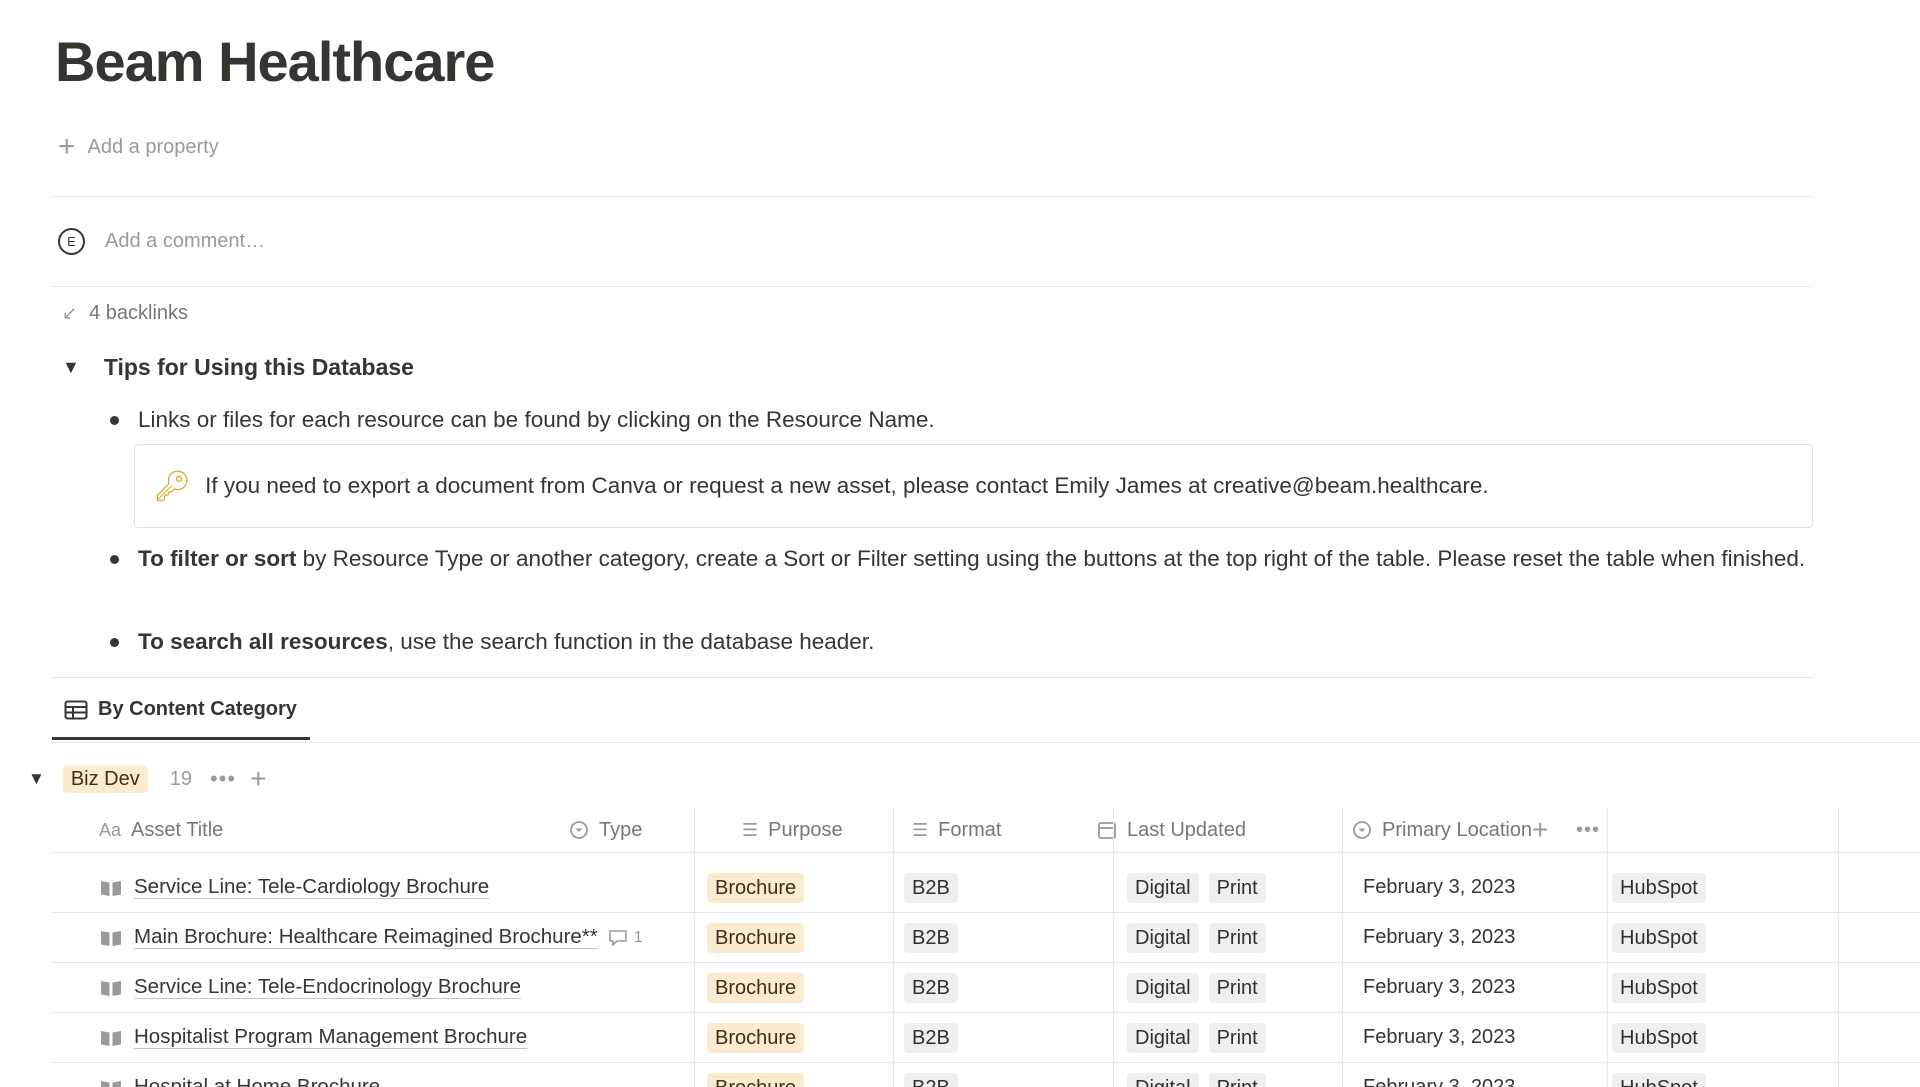 This screenshot has height=1087, width=1920. What do you see at coordinates (105, 779) in the screenshot?
I see `group-tag: Biz Dev` at bounding box center [105, 779].